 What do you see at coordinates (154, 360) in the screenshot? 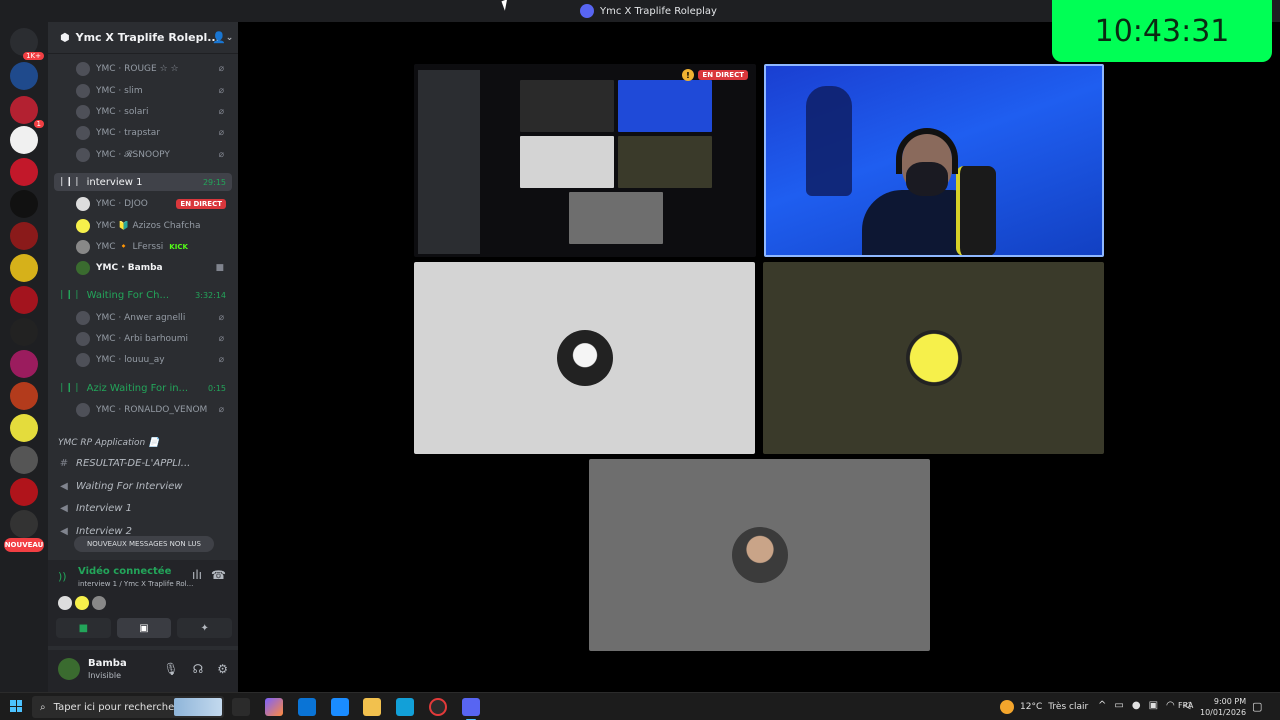
I see `list-item: YMC · louuu_ay ⌀` at bounding box center [154, 360].